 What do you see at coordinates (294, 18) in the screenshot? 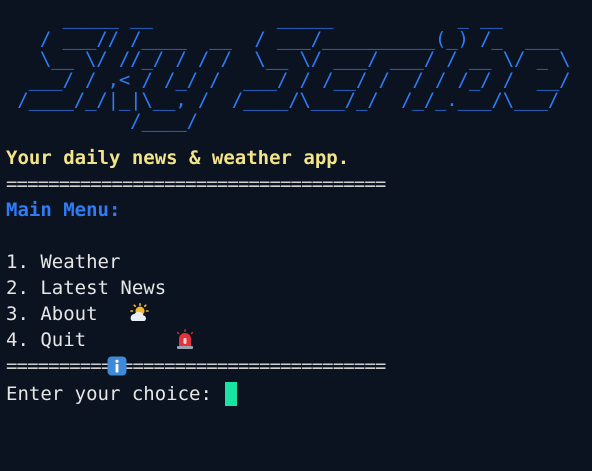
I see `ascii-logo-line: _____ __ _____ _ __` at bounding box center [294, 18].